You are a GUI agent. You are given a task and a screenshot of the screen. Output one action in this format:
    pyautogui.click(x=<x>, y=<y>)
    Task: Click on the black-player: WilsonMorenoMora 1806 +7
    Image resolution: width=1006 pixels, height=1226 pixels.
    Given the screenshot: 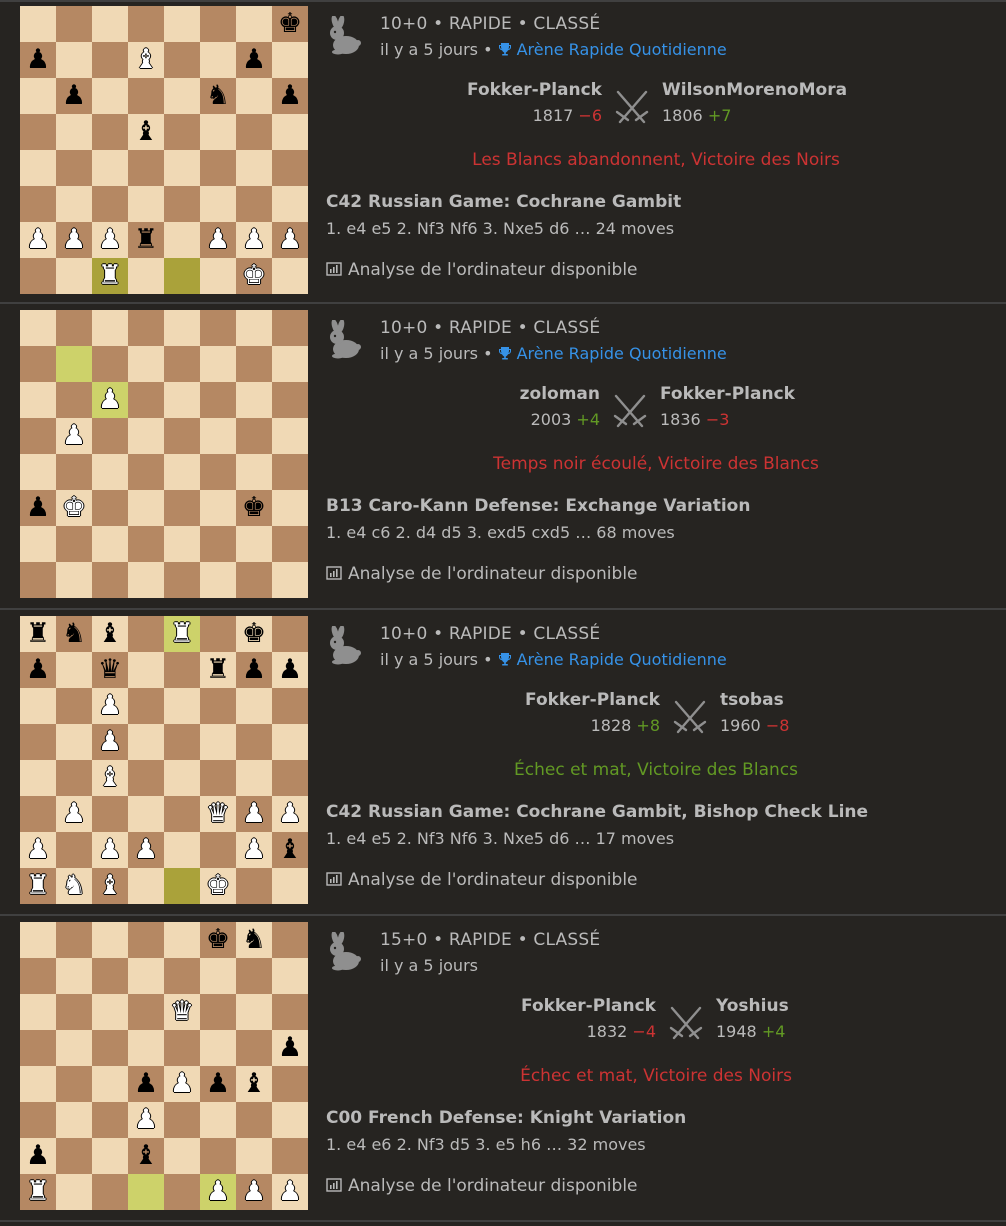 What is the action you would take?
    pyautogui.click(x=782, y=102)
    